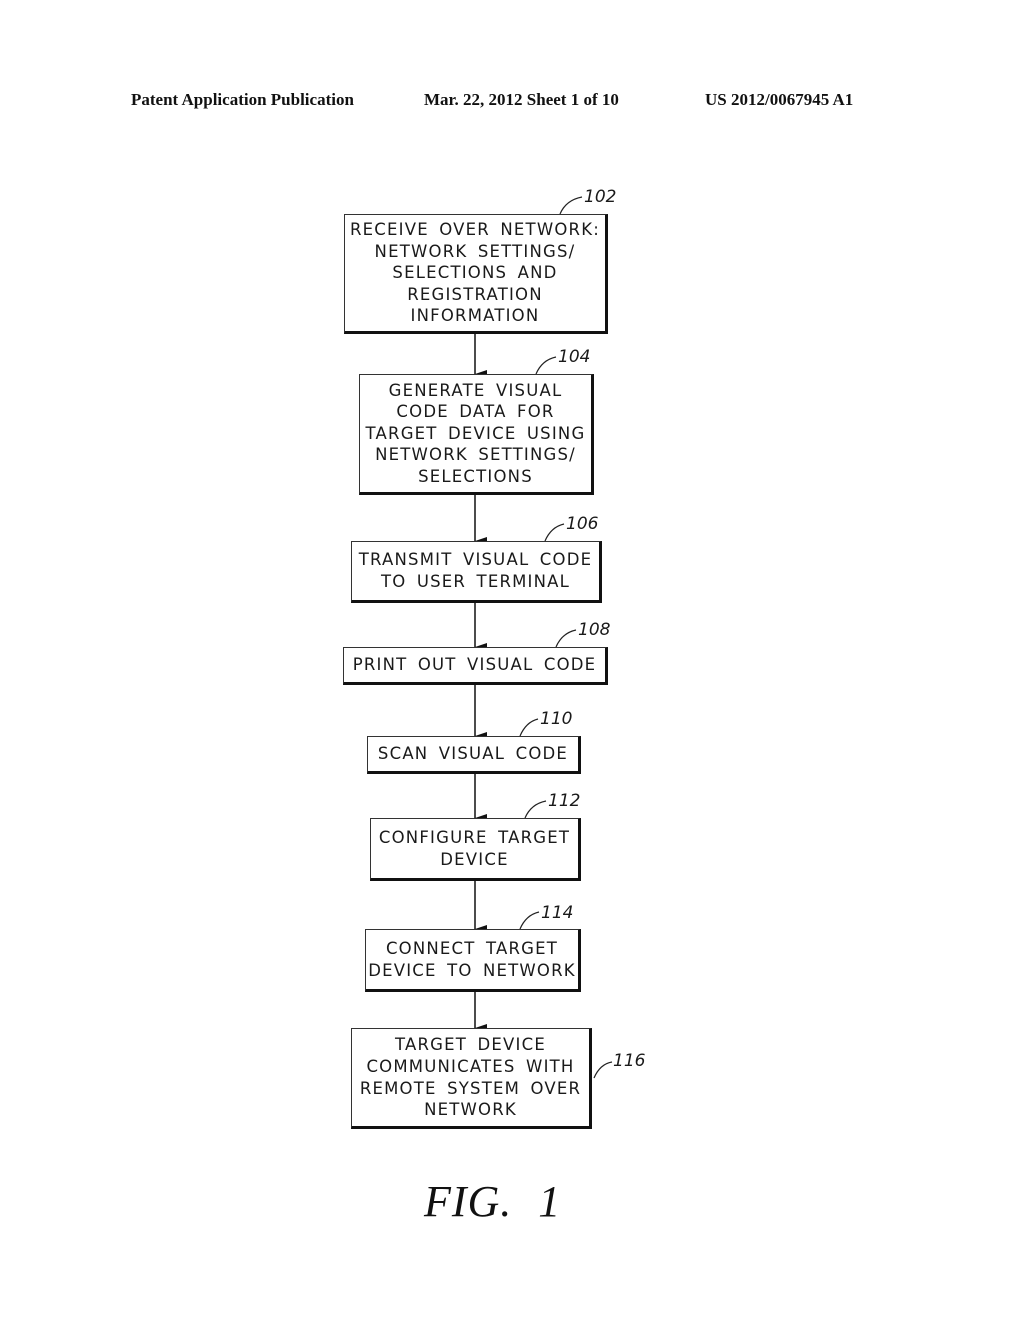 This screenshot has height=1320, width=1024. Describe the element at coordinates (556, 719) in the screenshot. I see `step-ref-110: 110` at that location.